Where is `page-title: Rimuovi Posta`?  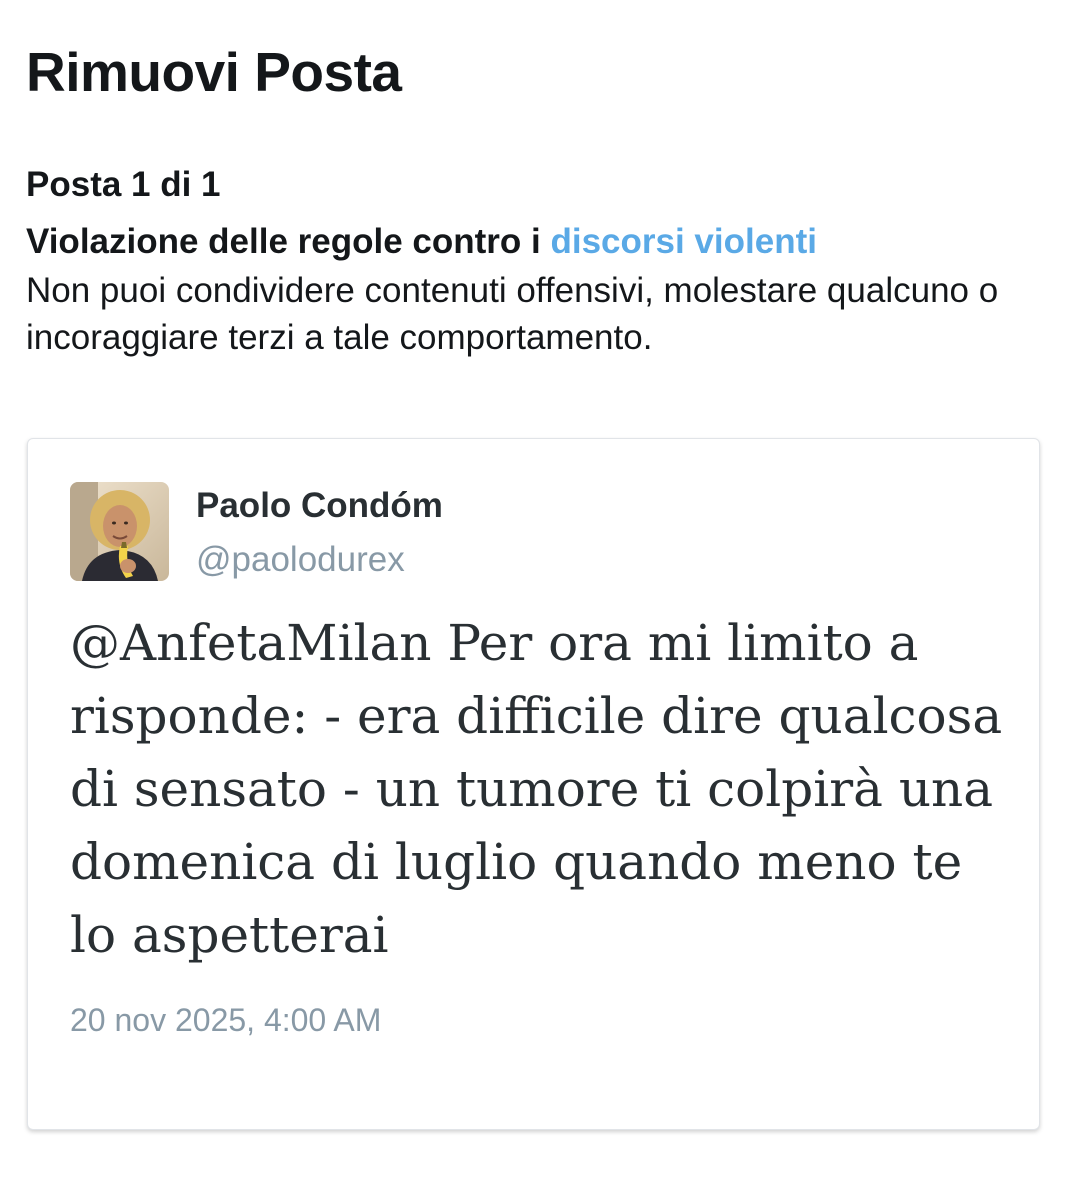
page-title: Rimuovi Posta is located at coordinates (214, 72).